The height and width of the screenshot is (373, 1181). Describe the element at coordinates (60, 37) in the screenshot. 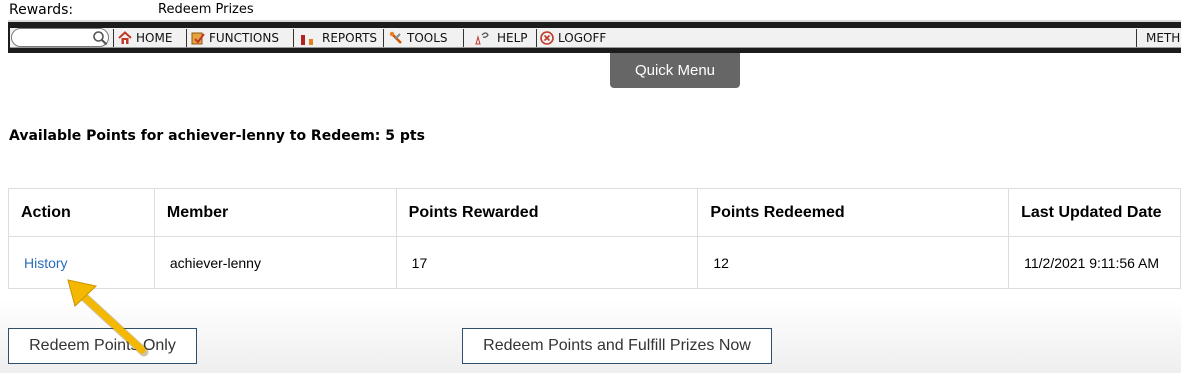

I see `search-input` at that location.